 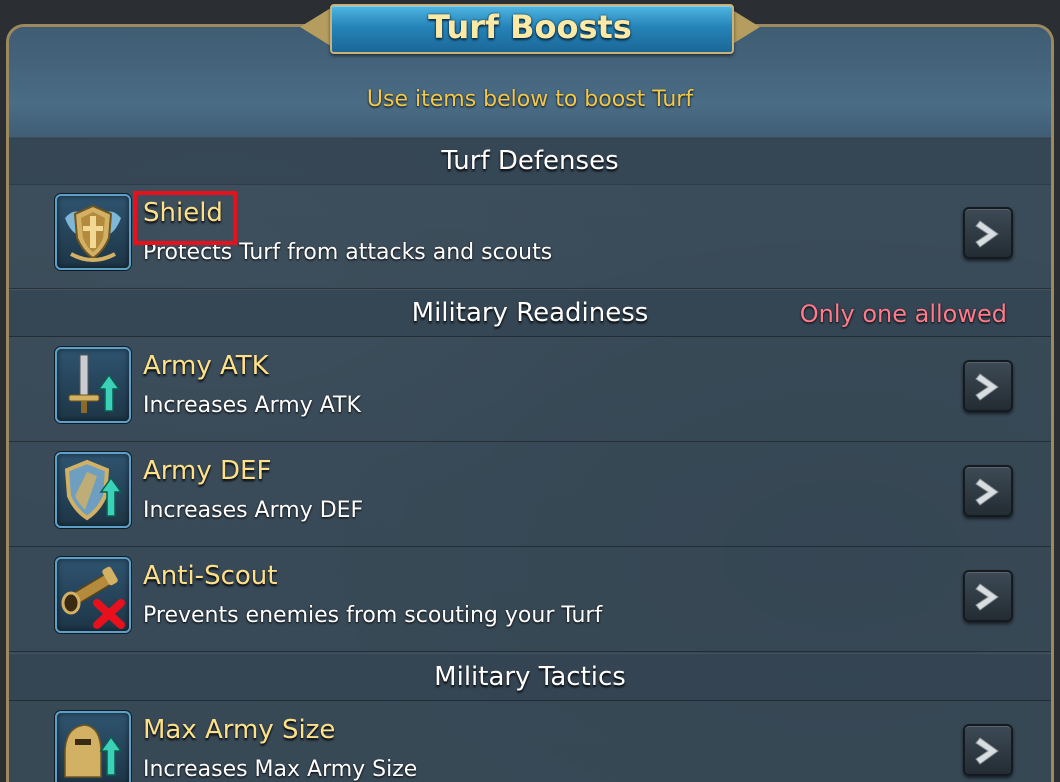 What do you see at coordinates (93, 385) in the screenshot?
I see `sword-up-icon` at bounding box center [93, 385].